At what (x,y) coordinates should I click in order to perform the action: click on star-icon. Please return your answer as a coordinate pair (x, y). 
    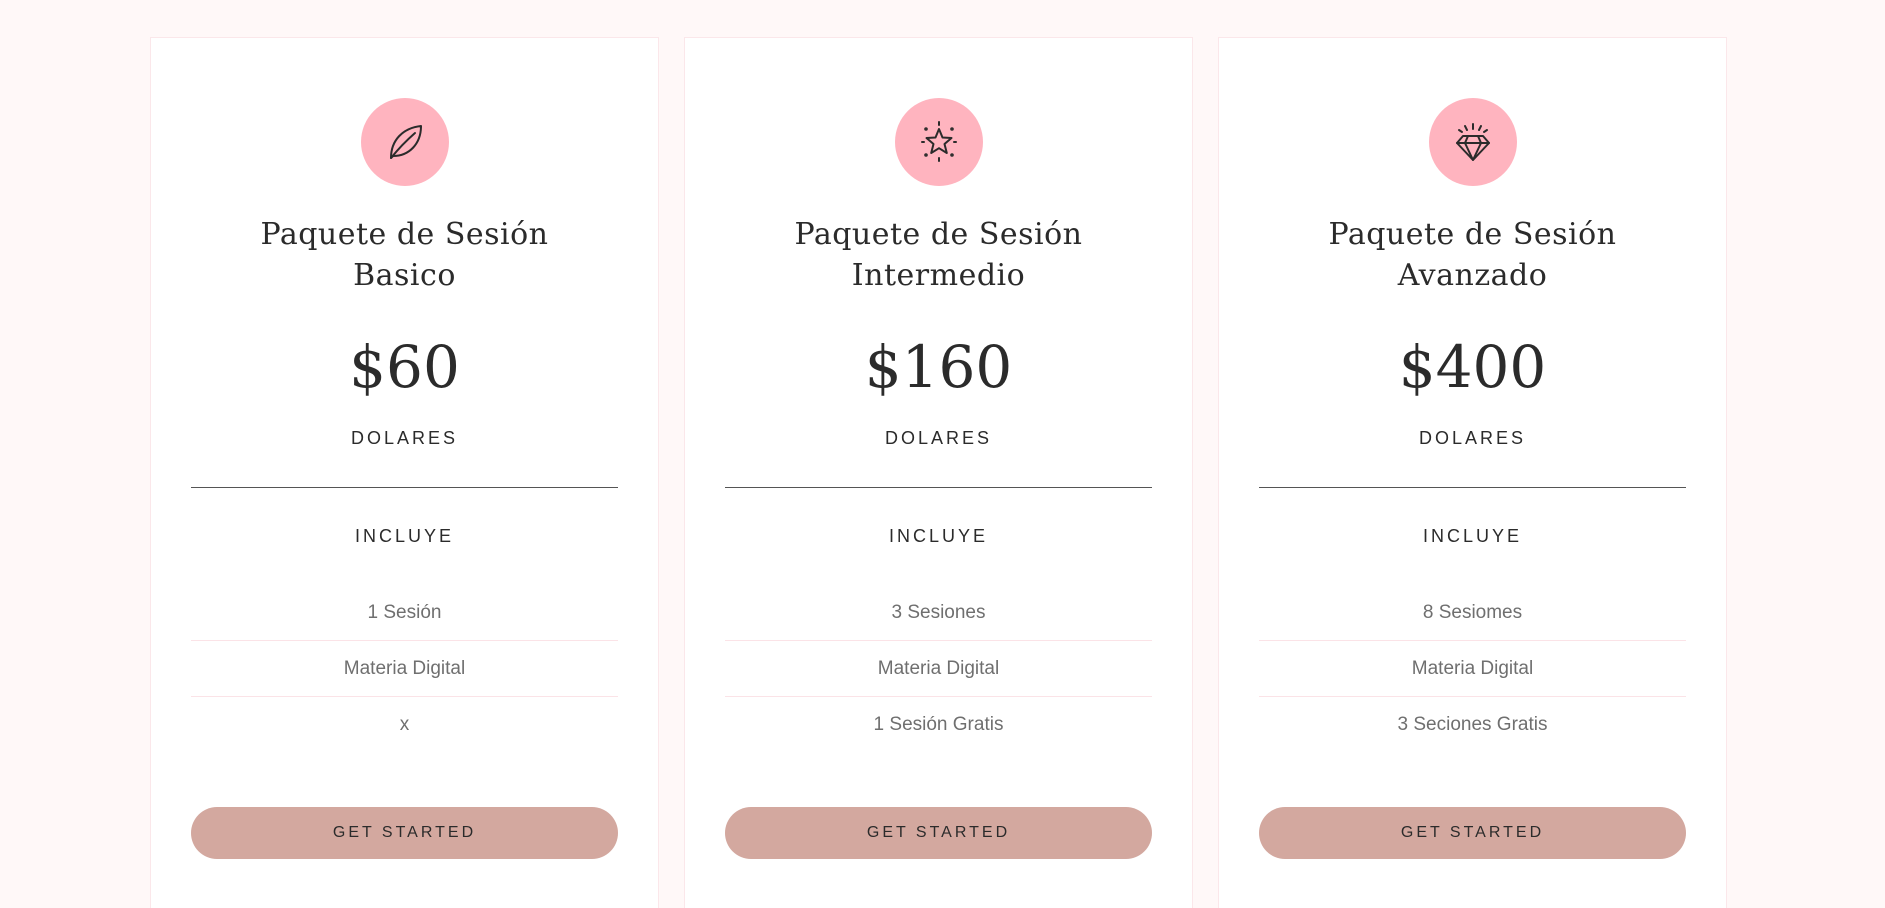
    Looking at the image, I should click on (938, 142).